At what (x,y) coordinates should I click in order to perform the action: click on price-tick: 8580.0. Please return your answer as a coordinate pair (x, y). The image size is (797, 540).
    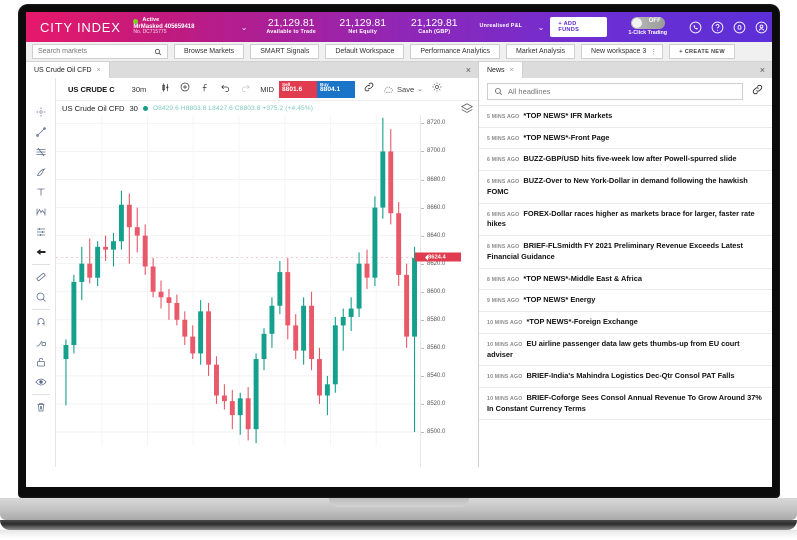
    Looking at the image, I should click on (433, 319).